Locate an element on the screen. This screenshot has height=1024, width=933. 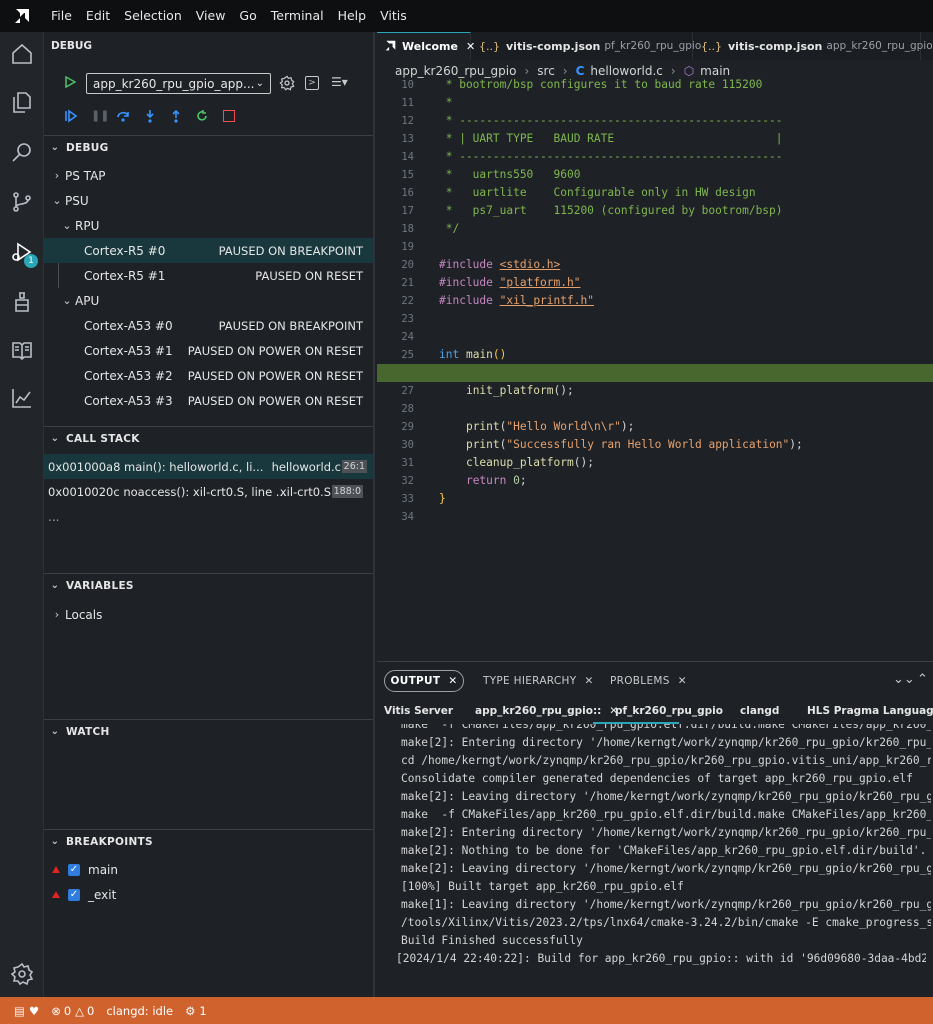
warning-count: 0 is located at coordinates (90, 1011).